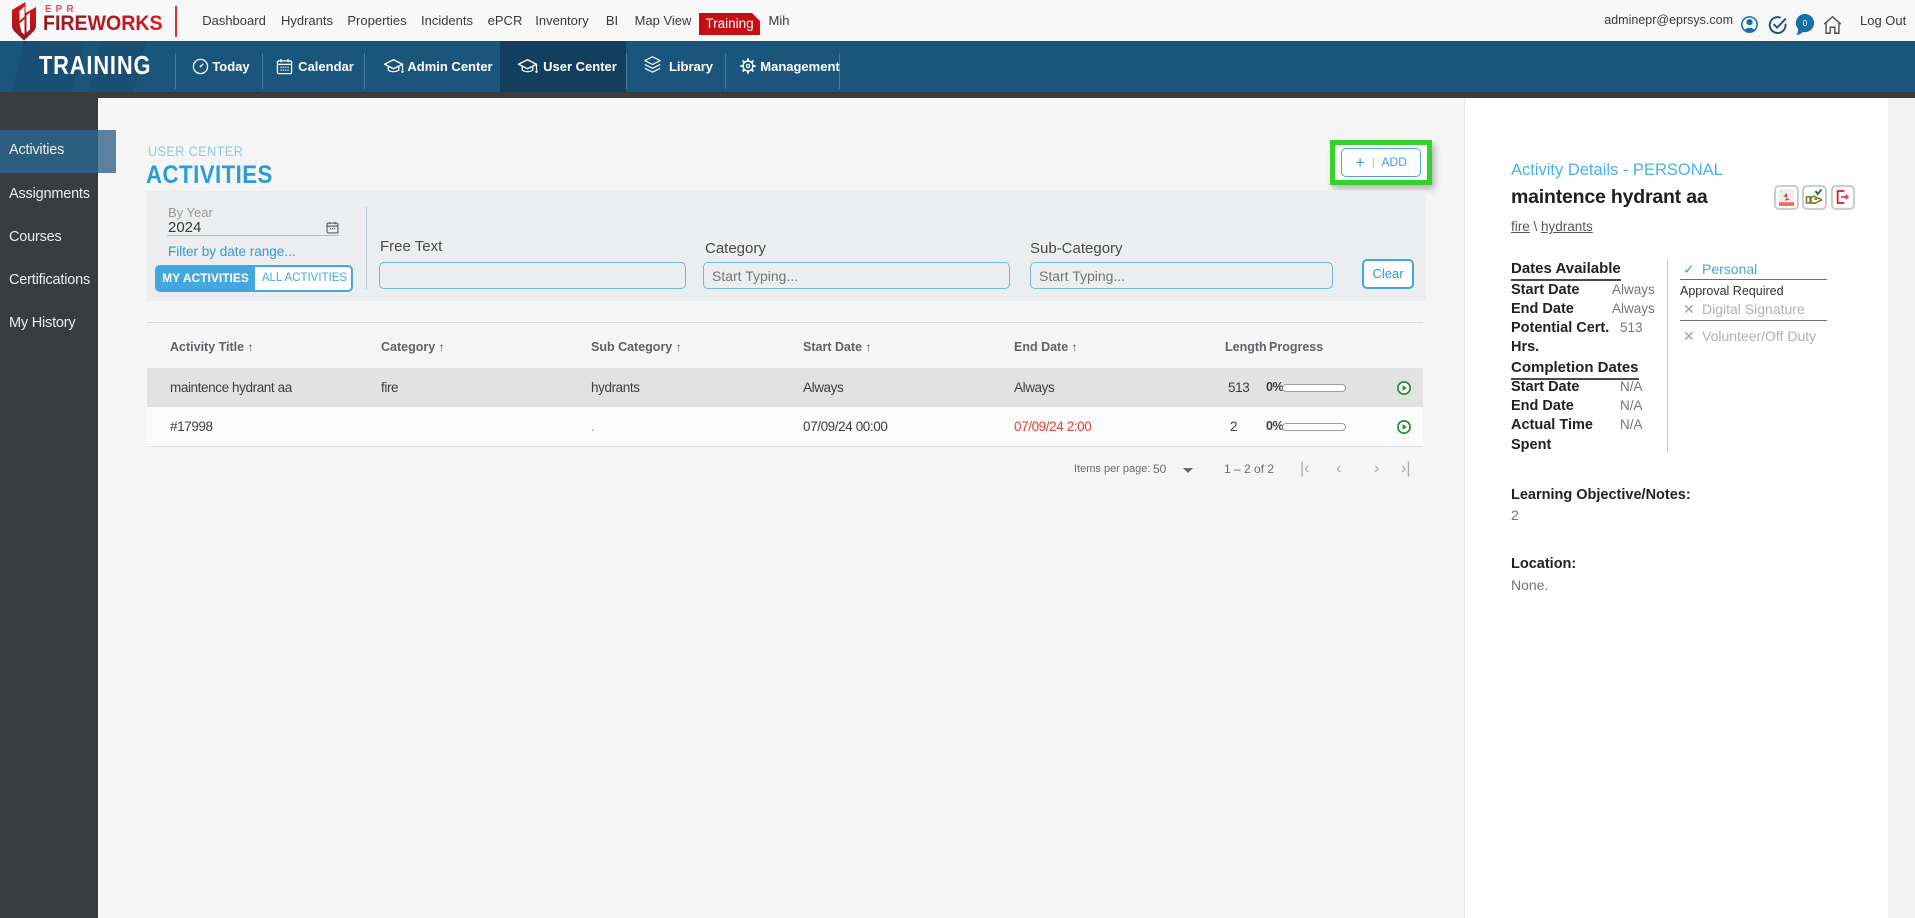 The width and height of the screenshot is (1915, 918). I want to click on svg-text: 0, so click(1805, 23).